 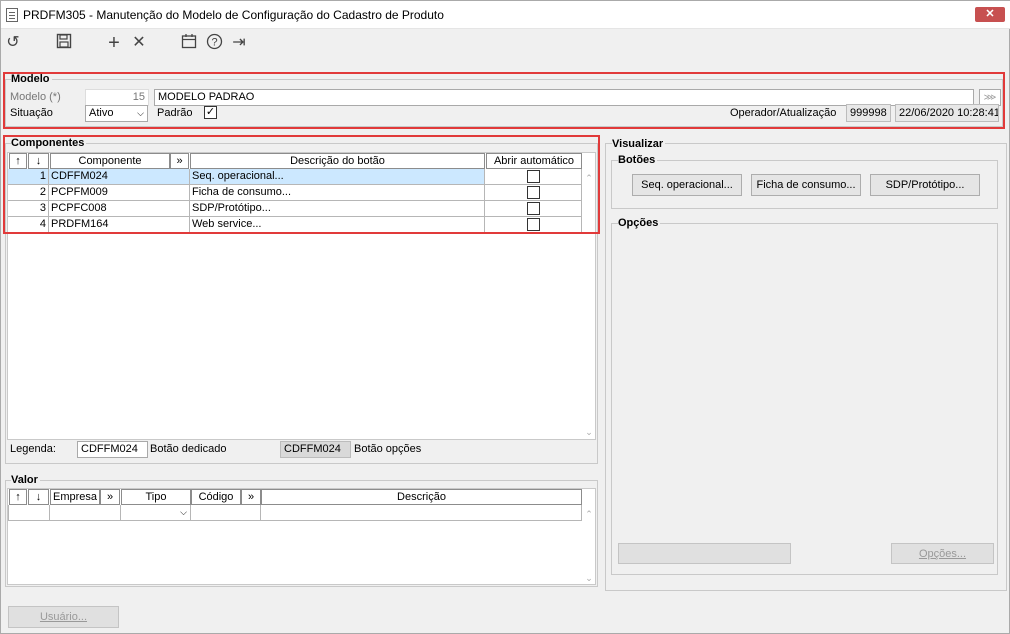 What do you see at coordinates (38, 497) in the screenshot?
I see `sort-down-icon: ↓` at bounding box center [38, 497].